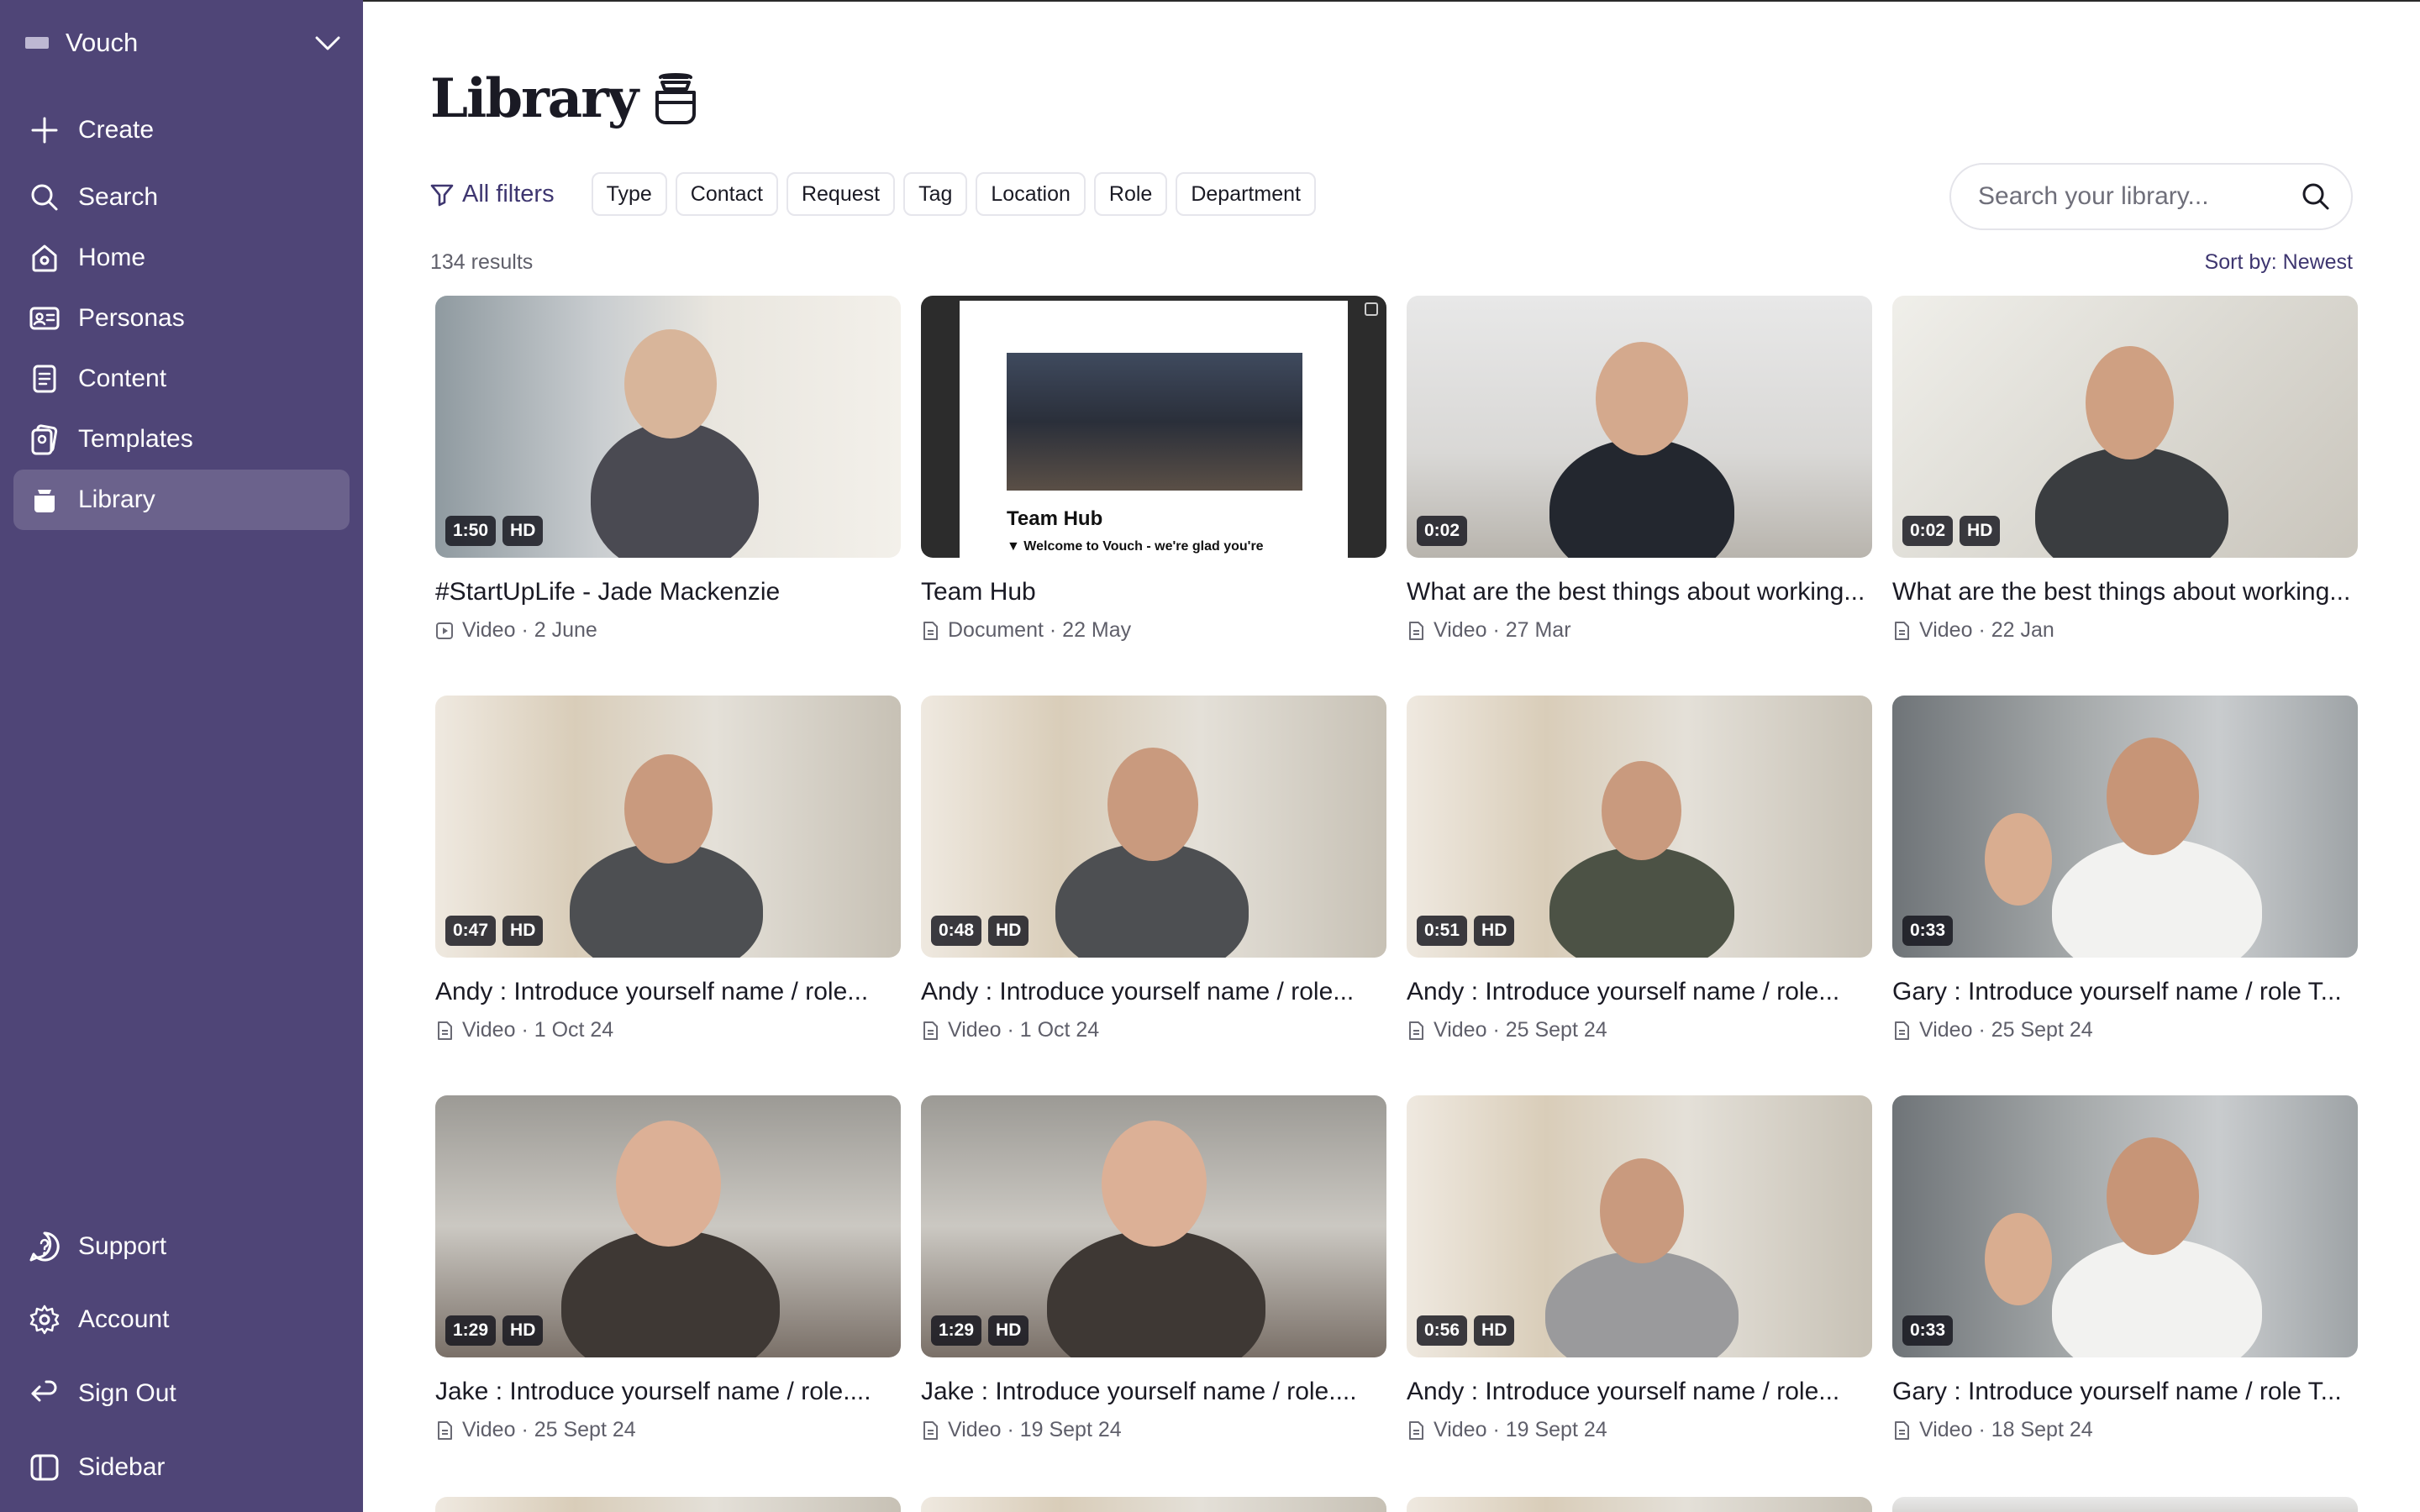 This screenshot has height=1512, width=2420. Describe the element at coordinates (1026, 630) in the screenshot. I see `card-meta: Document · 22 May` at that location.